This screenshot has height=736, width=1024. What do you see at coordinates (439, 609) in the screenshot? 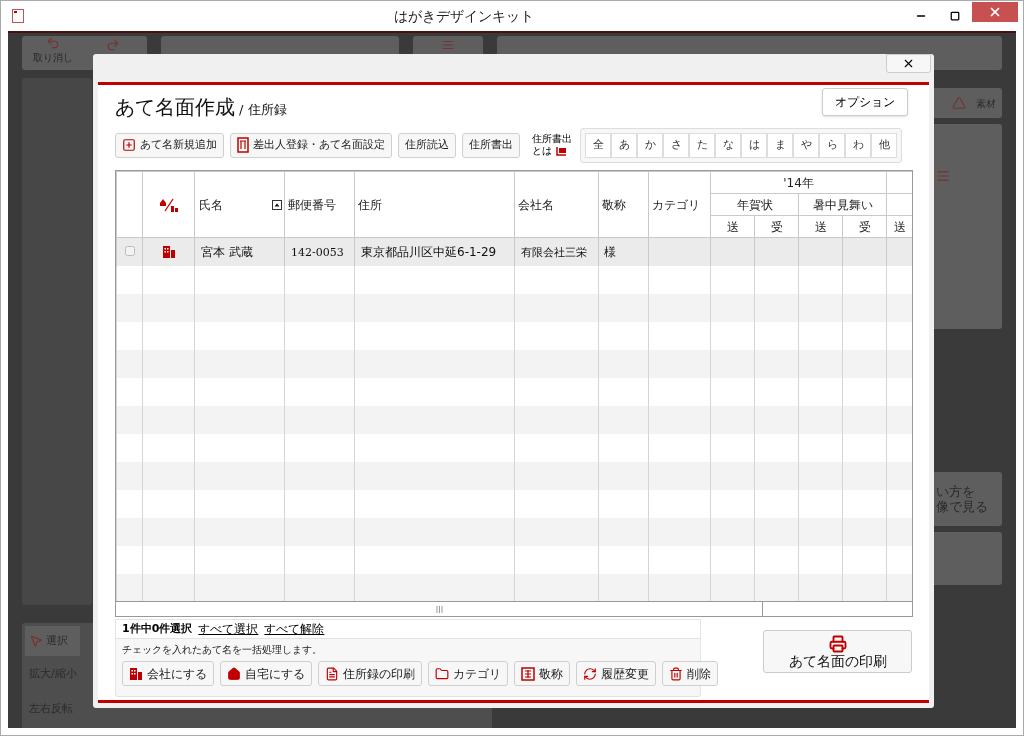
I see `grip-icon` at bounding box center [439, 609].